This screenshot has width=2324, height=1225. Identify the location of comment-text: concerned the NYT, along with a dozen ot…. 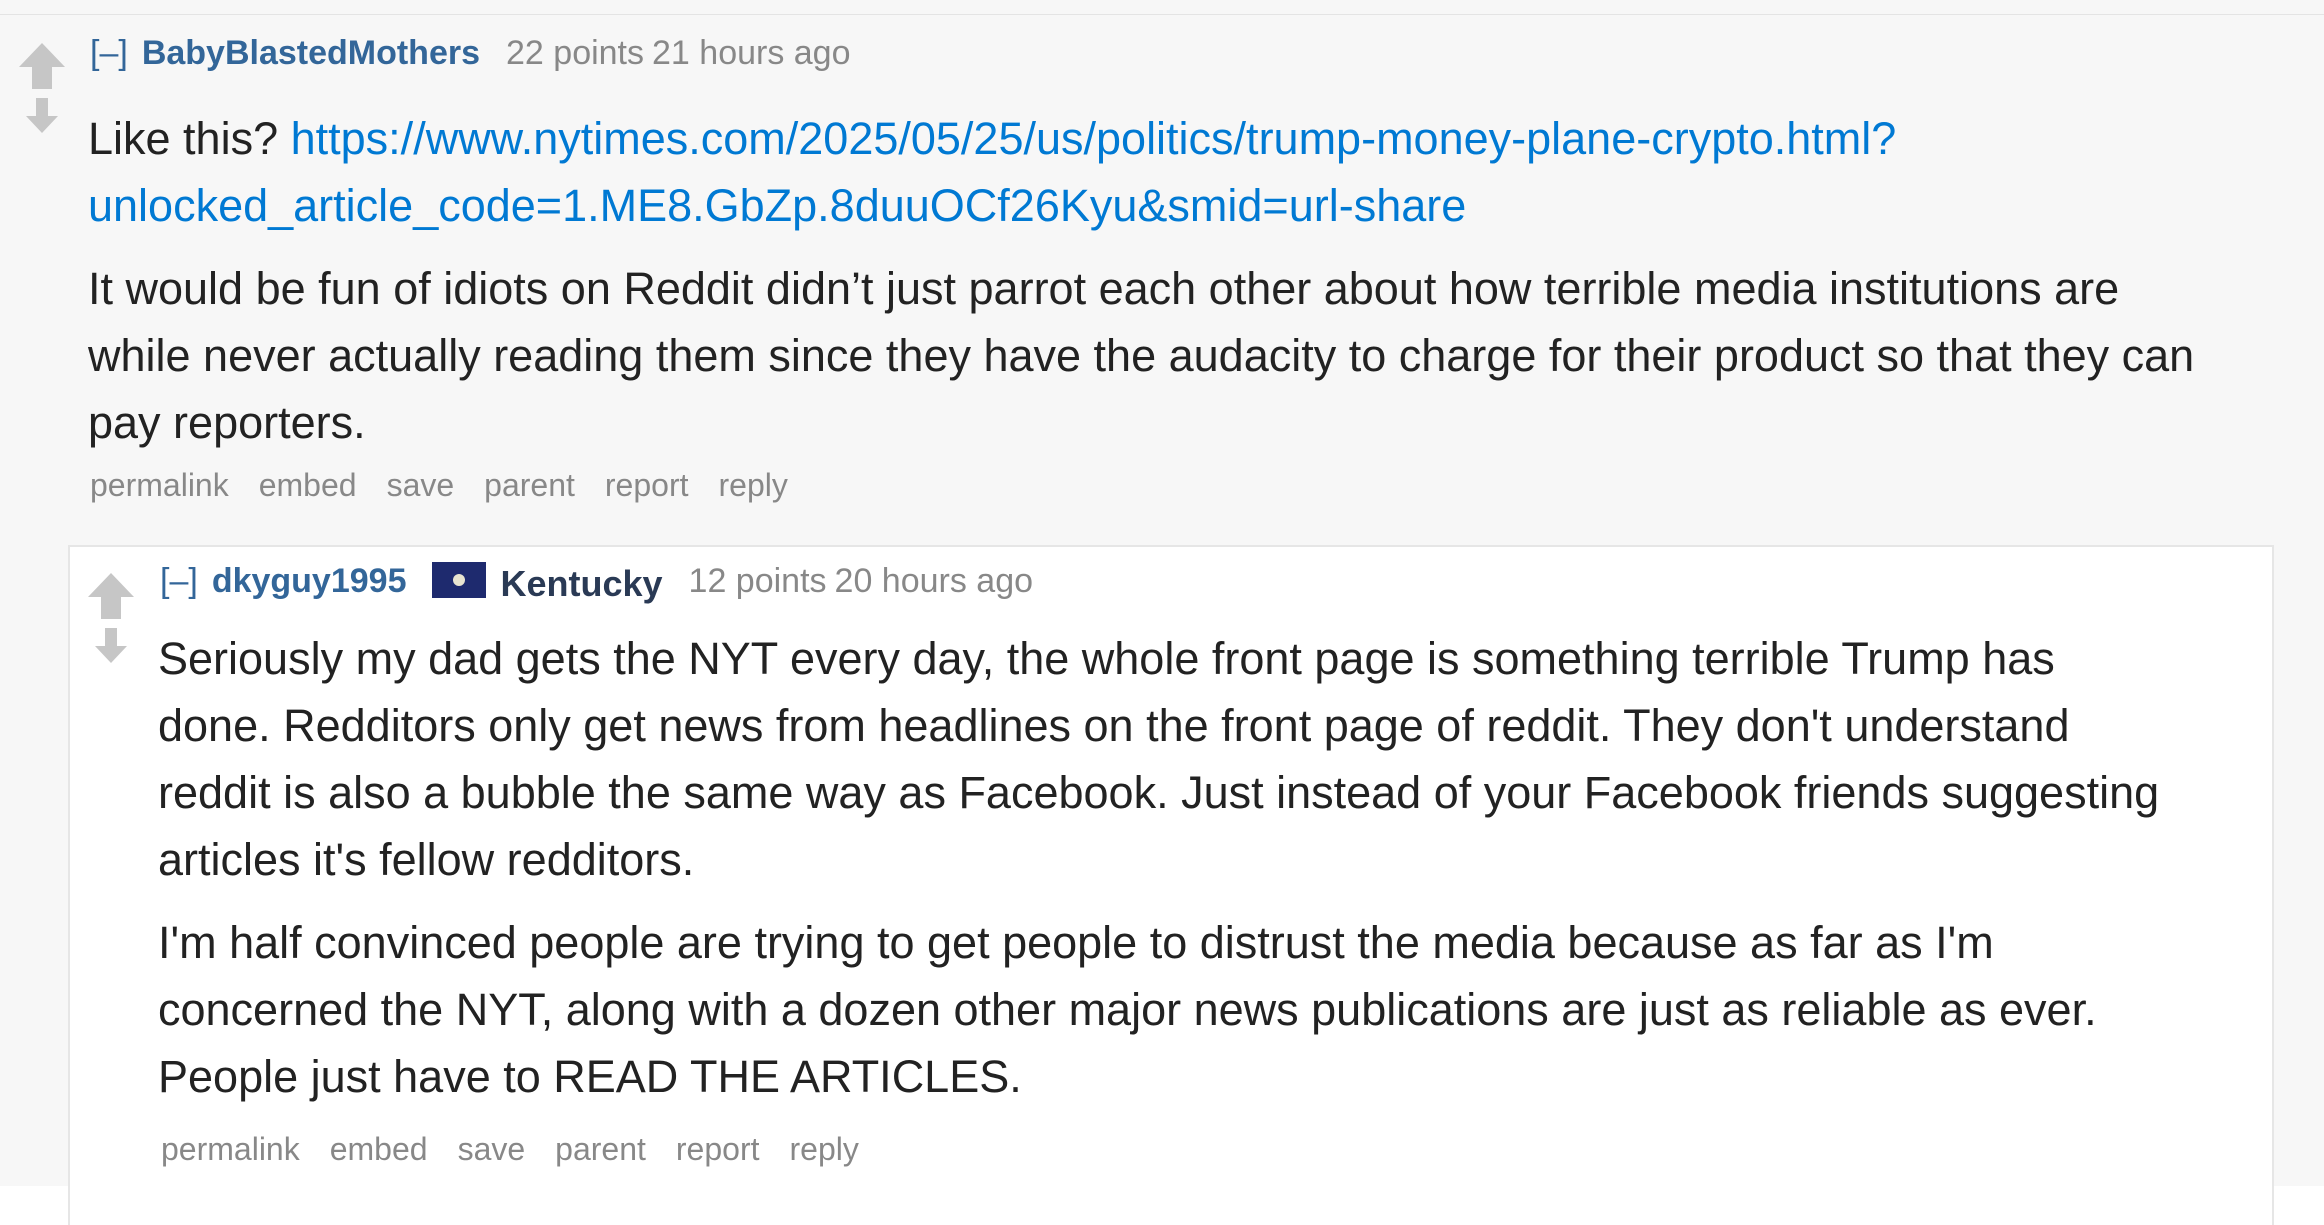
(1127, 1009).